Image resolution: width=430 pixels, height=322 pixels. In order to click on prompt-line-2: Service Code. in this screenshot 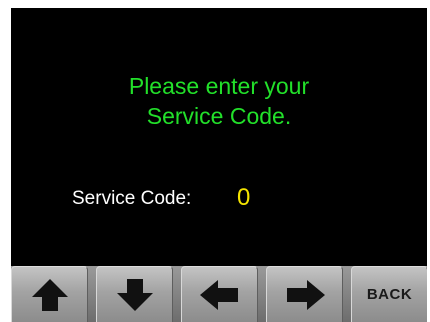, I will do `click(219, 116)`.